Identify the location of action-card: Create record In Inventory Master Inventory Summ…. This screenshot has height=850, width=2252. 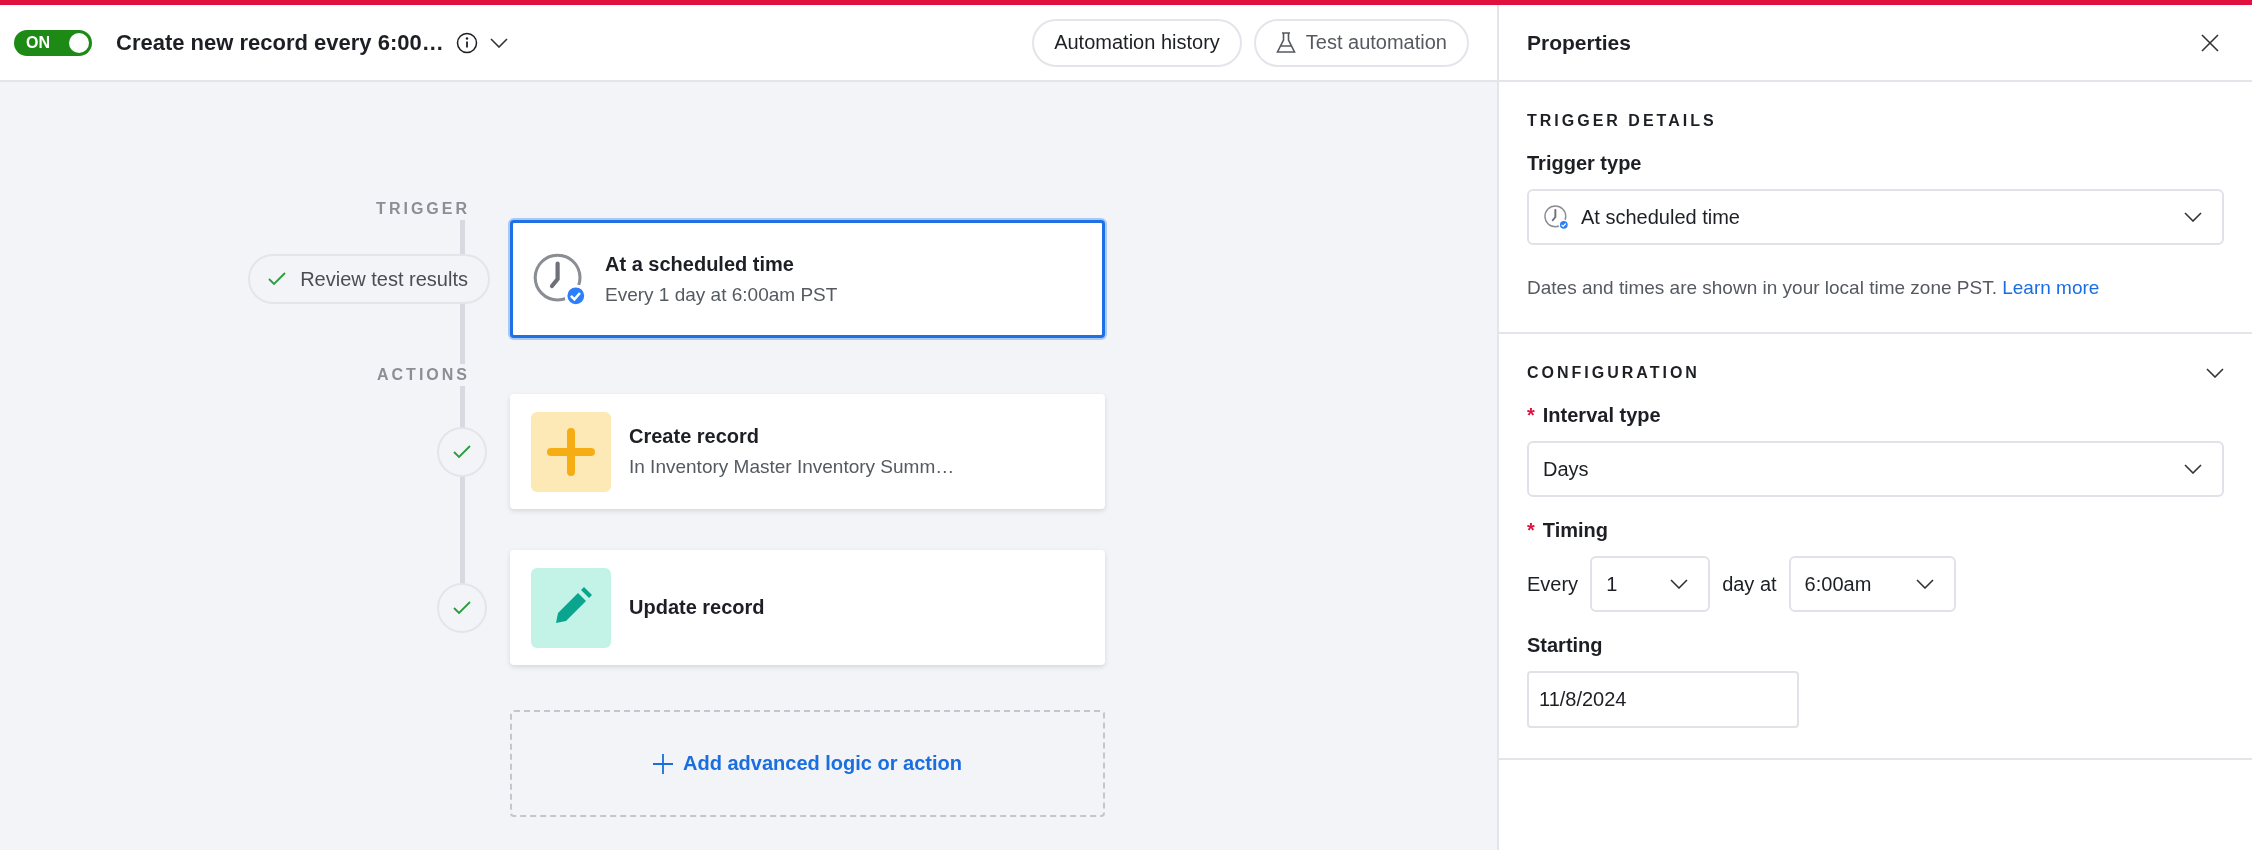
(807, 451).